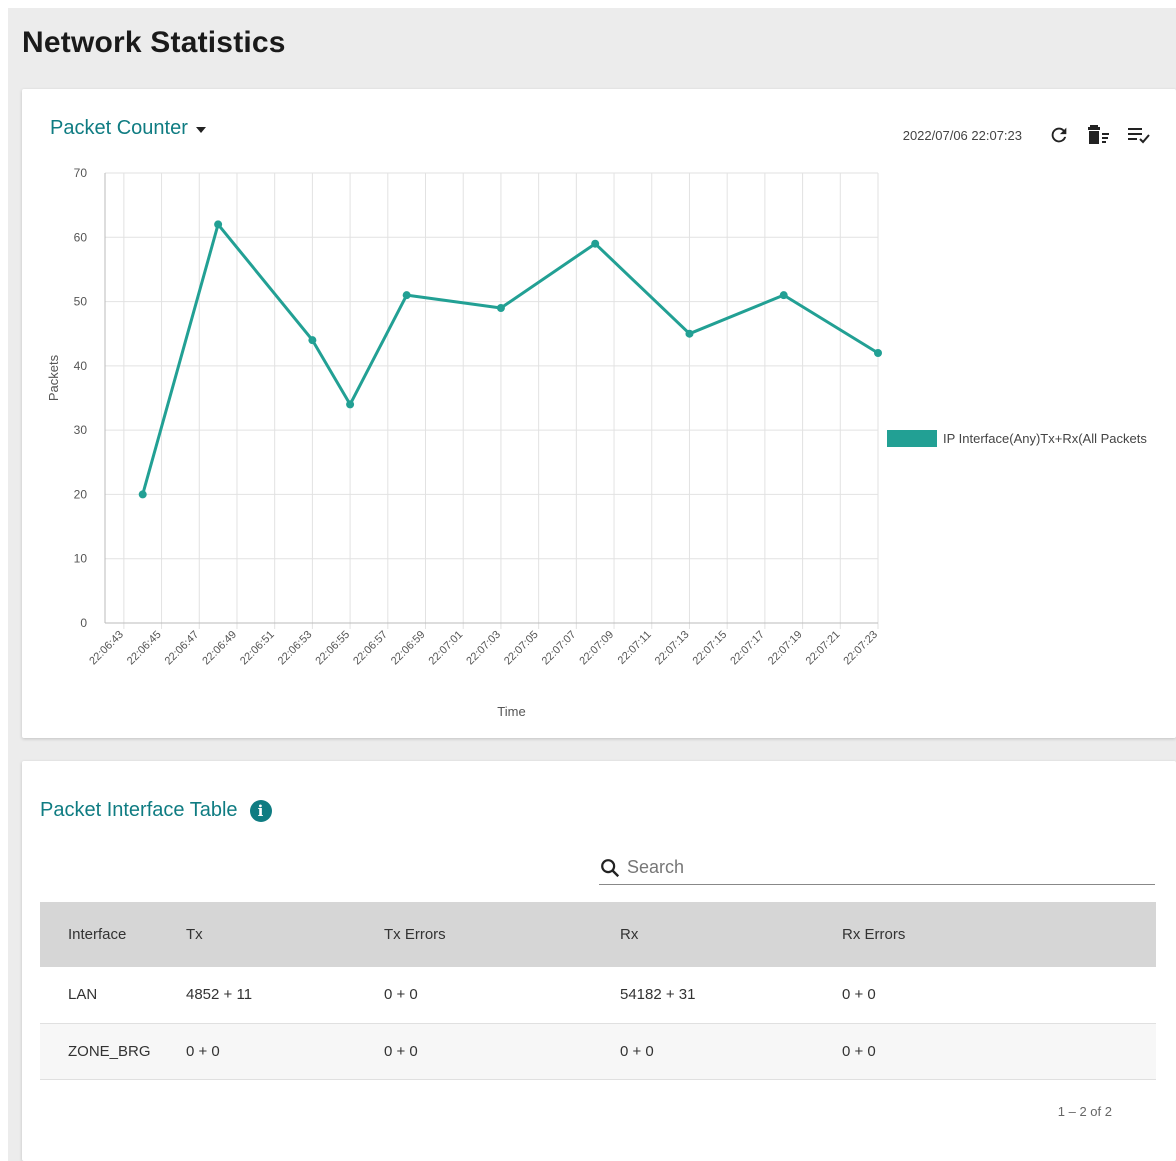 This screenshot has width=1176, height=1161. What do you see at coordinates (81, 302) in the screenshot?
I see `y-tick-label: 50` at bounding box center [81, 302].